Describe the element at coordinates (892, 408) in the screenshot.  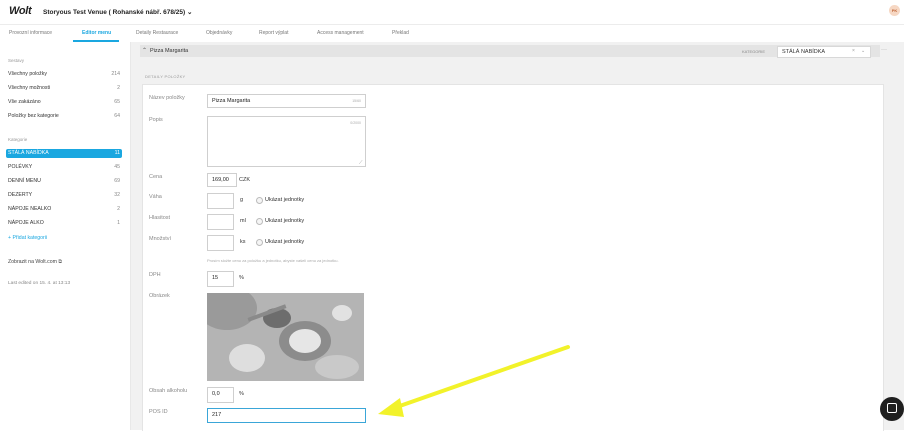
I see `chat-icon` at that location.